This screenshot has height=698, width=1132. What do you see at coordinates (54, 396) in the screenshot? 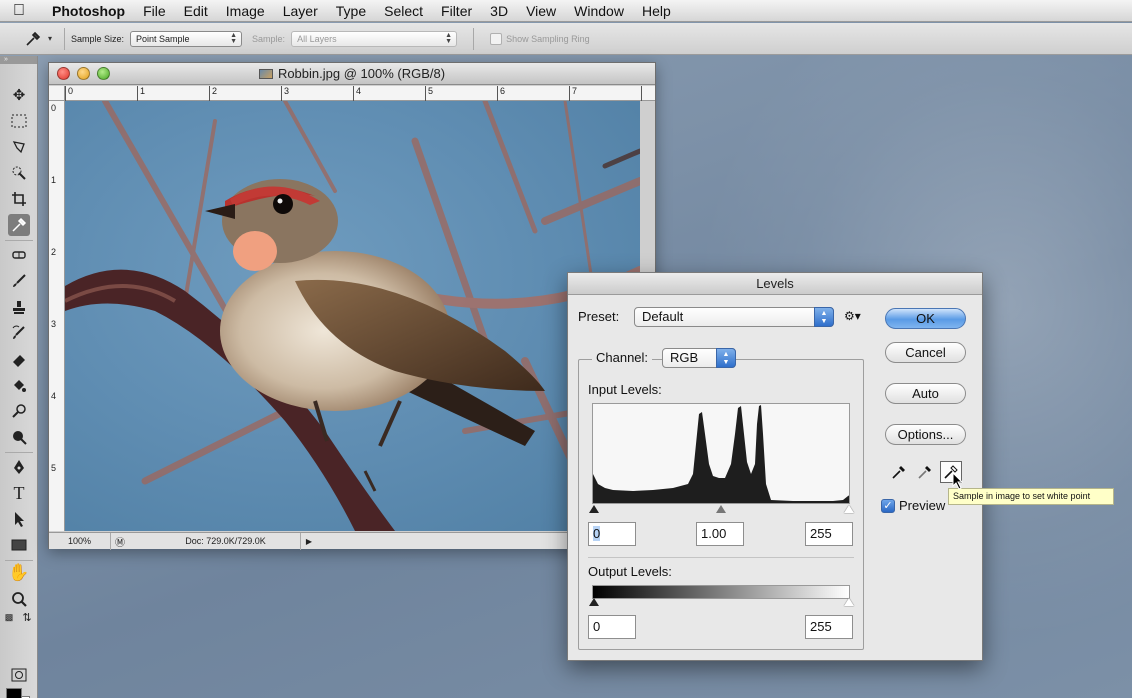
I see `ruler-label: 4` at bounding box center [54, 396].